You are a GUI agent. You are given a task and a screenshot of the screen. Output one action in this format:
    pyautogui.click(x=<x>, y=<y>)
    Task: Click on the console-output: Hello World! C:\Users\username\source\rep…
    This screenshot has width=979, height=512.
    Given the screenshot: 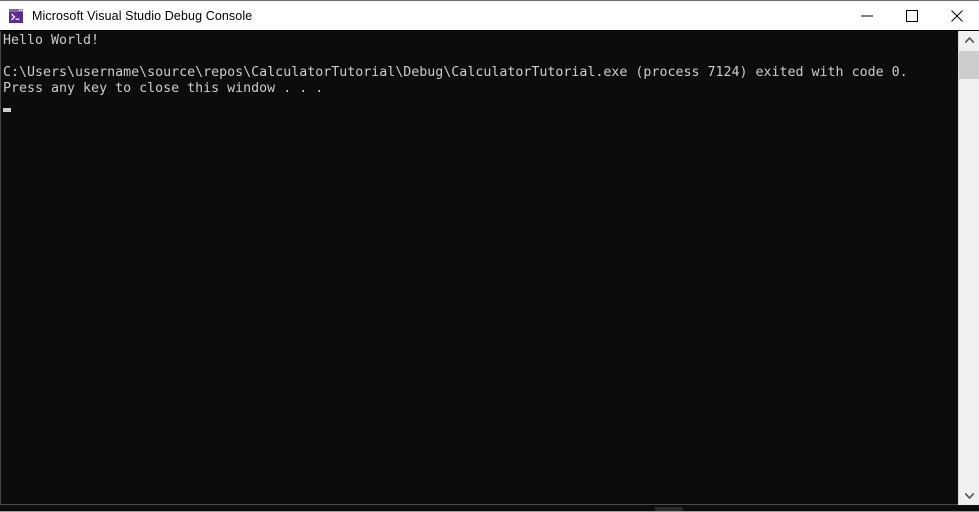 What is the action you would take?
    pyautogui.click(x=480, y=65)
    